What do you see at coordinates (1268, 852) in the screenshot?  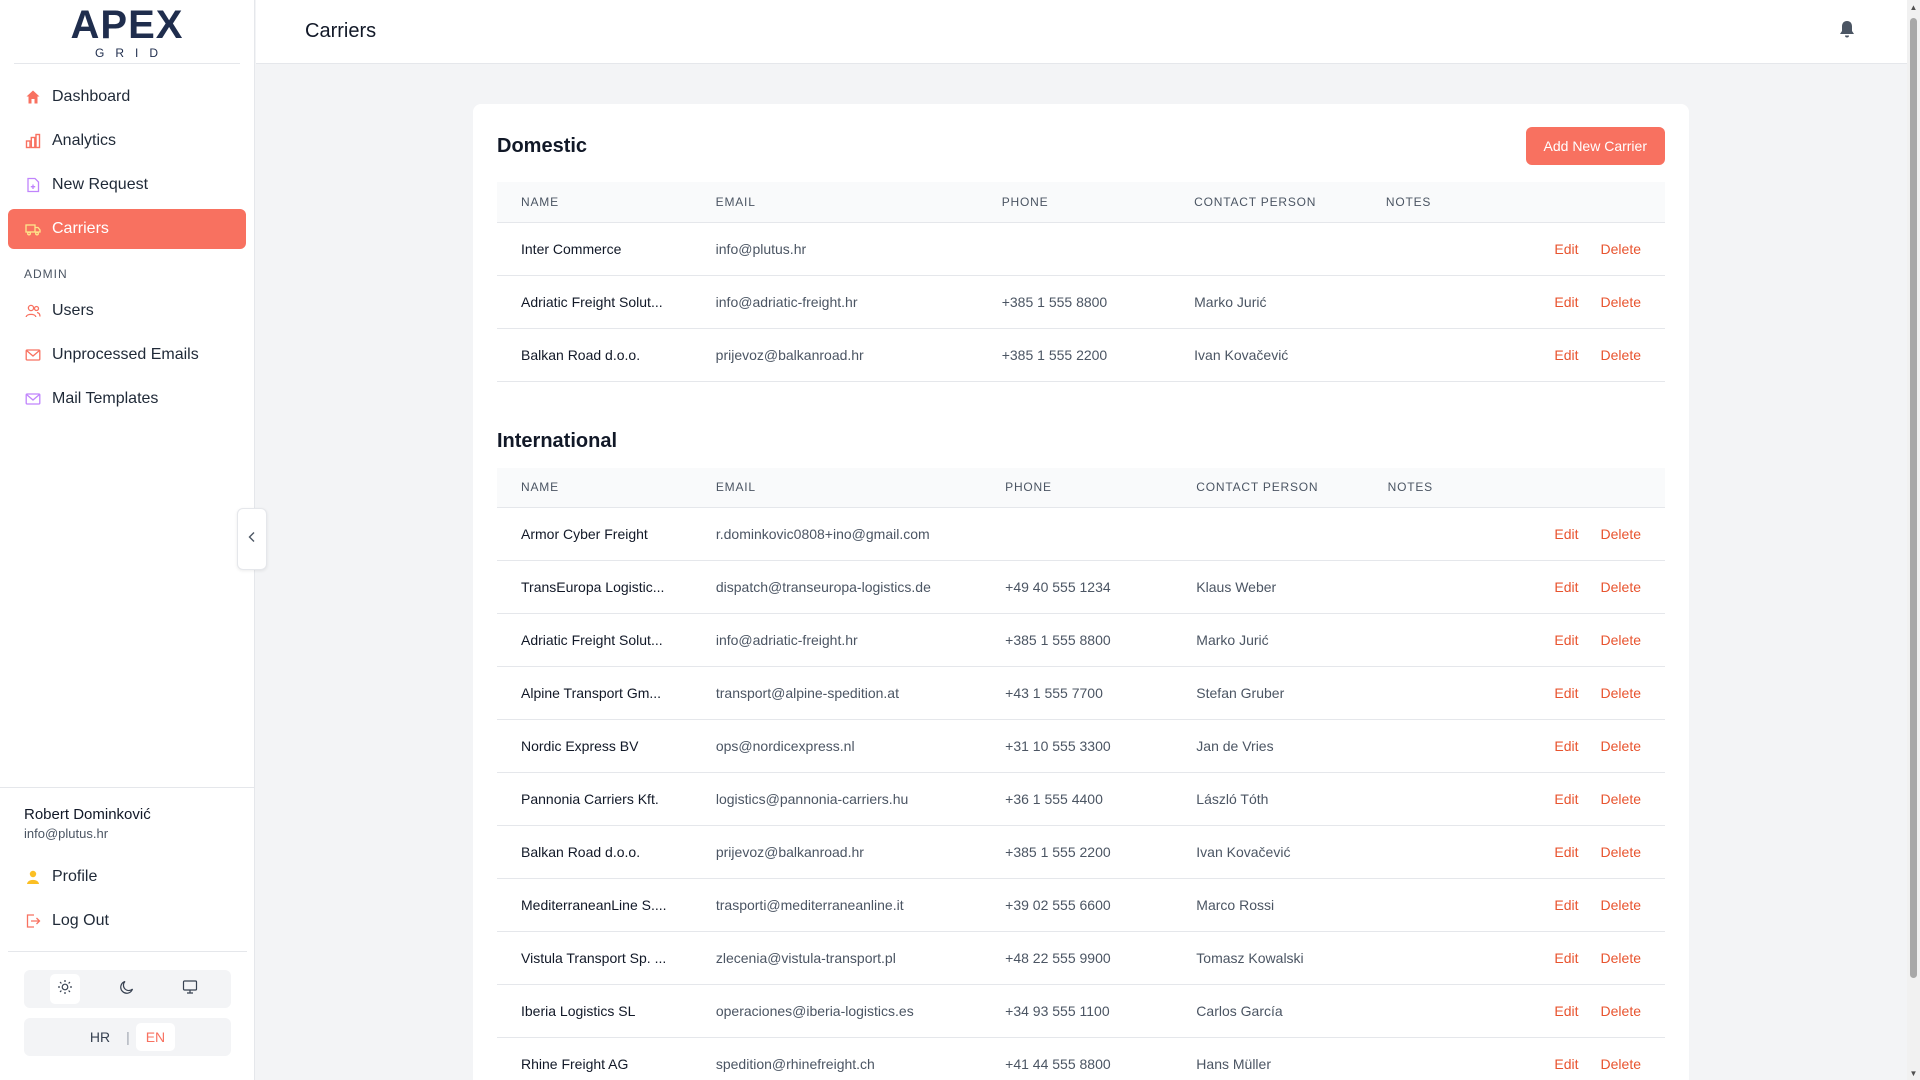 I see `carrier-contact-person: Ivan Kovačević` at bounding box center [1268, 852].